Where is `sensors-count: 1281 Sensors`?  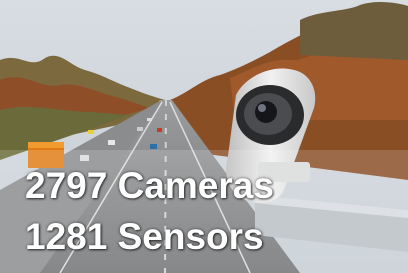
sensors-count: 1281 Sensors is located at coordinates (144, 236).